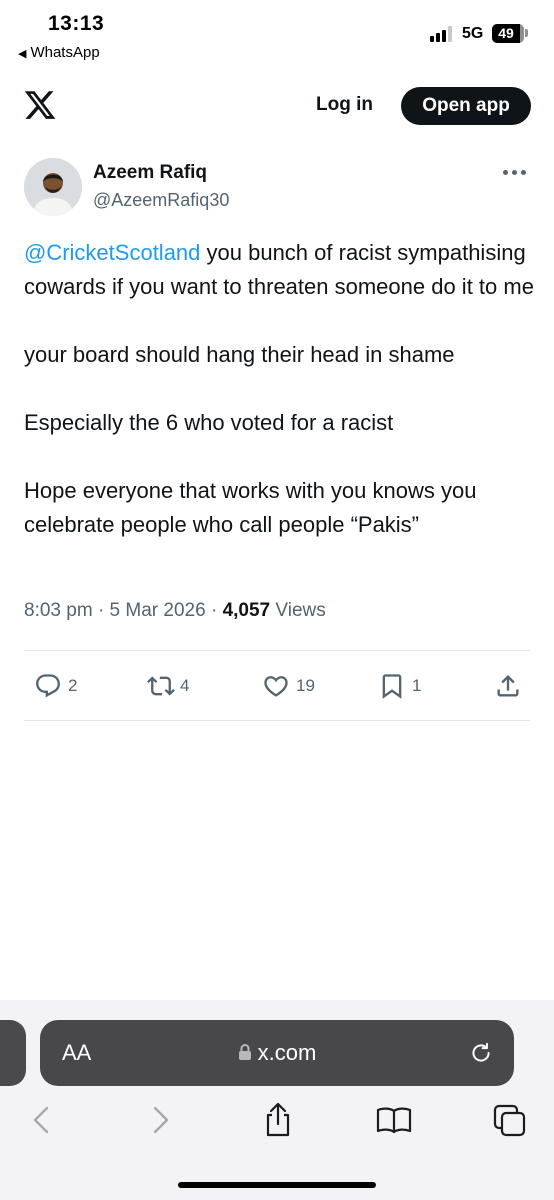 The height and width of the screenshot is (1200, 554). Describe the element at coordinates (287, 1052) in the screenshot. I see `url-text: x.com` at that location.